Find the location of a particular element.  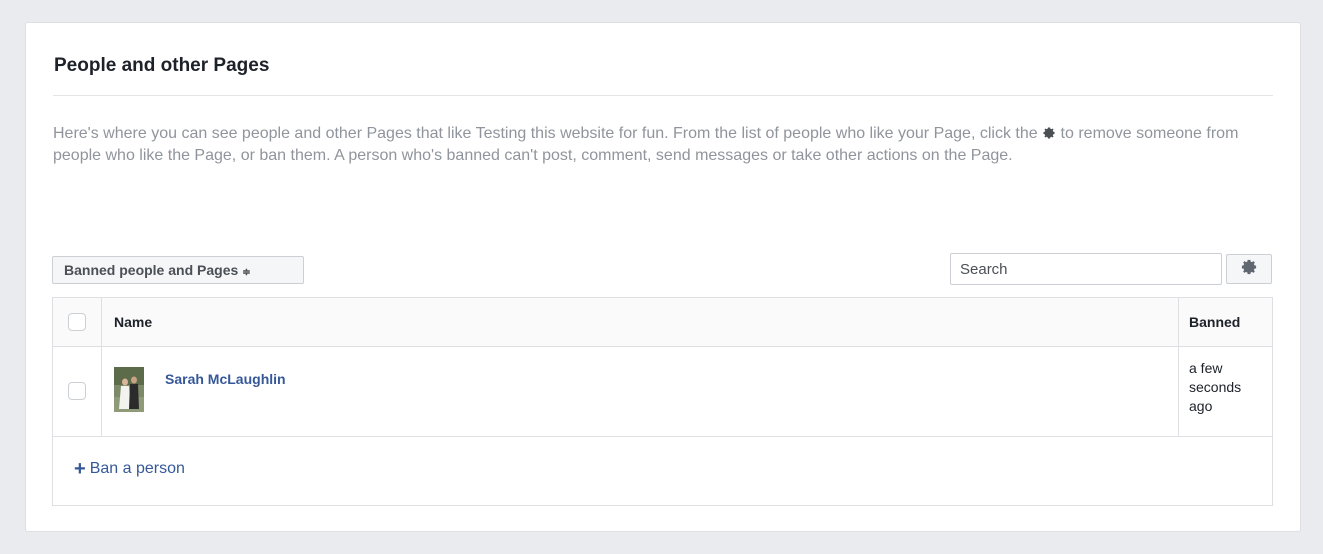

row-checkbox is located at coordinates (77, 391).